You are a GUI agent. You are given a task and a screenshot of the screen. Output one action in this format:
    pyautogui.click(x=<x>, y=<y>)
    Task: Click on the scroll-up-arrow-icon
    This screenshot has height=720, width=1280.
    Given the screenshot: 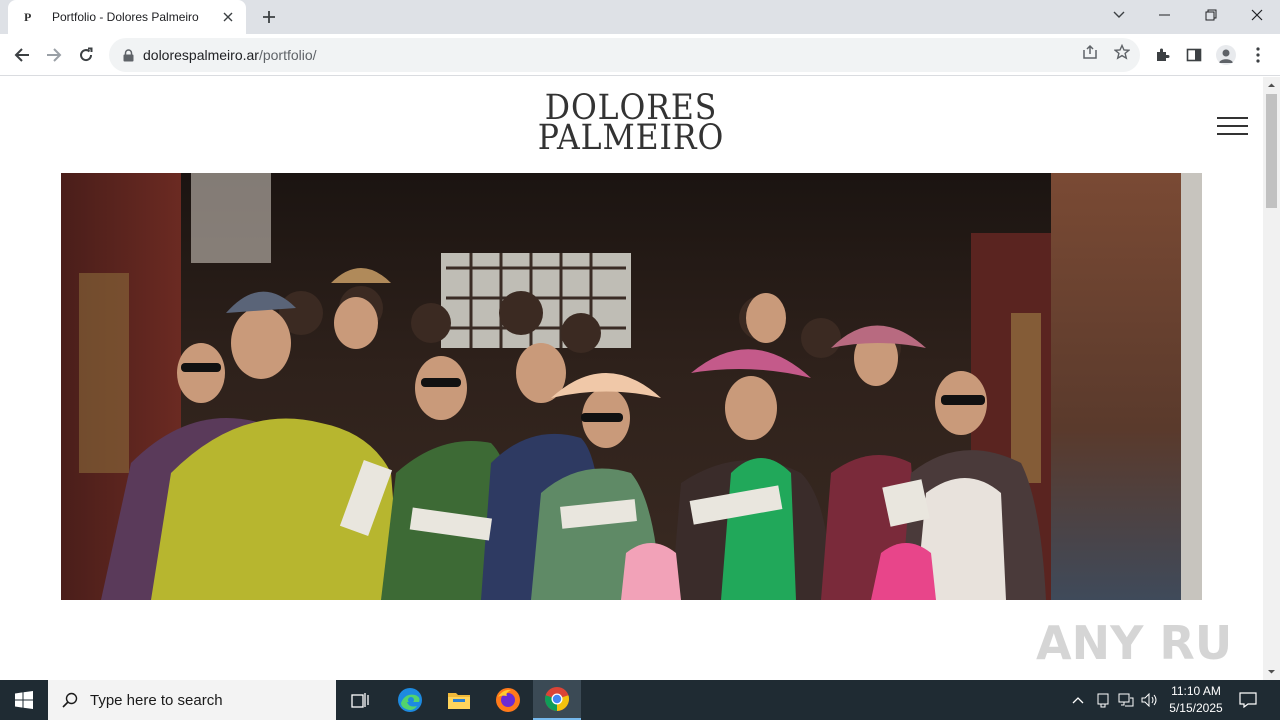 What is the action you would take?
    pyautogui.click(x=1271, y=85)
    